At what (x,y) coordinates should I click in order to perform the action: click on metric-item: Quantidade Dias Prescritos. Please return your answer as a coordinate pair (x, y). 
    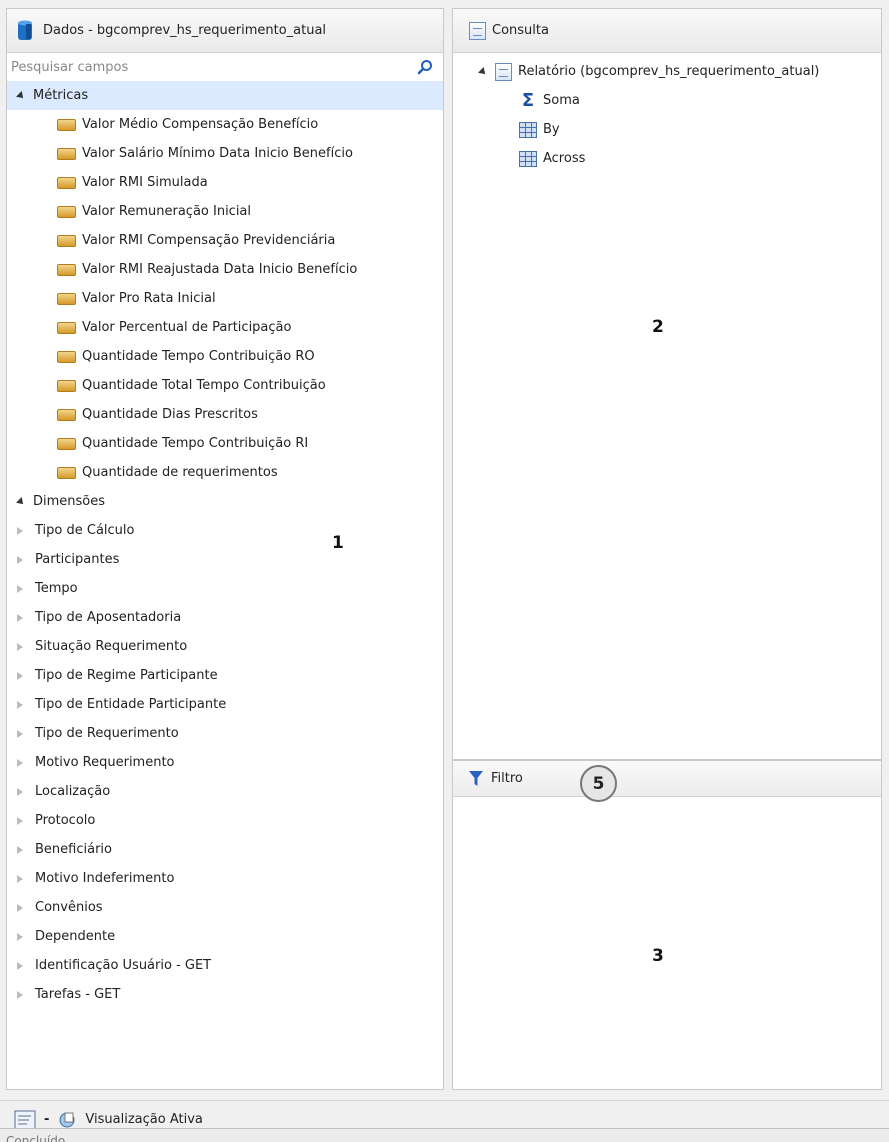
    Looking at the image, I should click on (225, 414).